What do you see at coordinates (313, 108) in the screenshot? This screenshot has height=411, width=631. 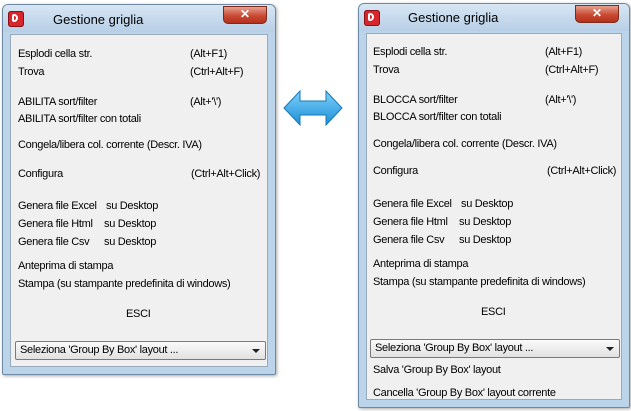 I see `double-arrow-icon` at bounding box center [313, 108].